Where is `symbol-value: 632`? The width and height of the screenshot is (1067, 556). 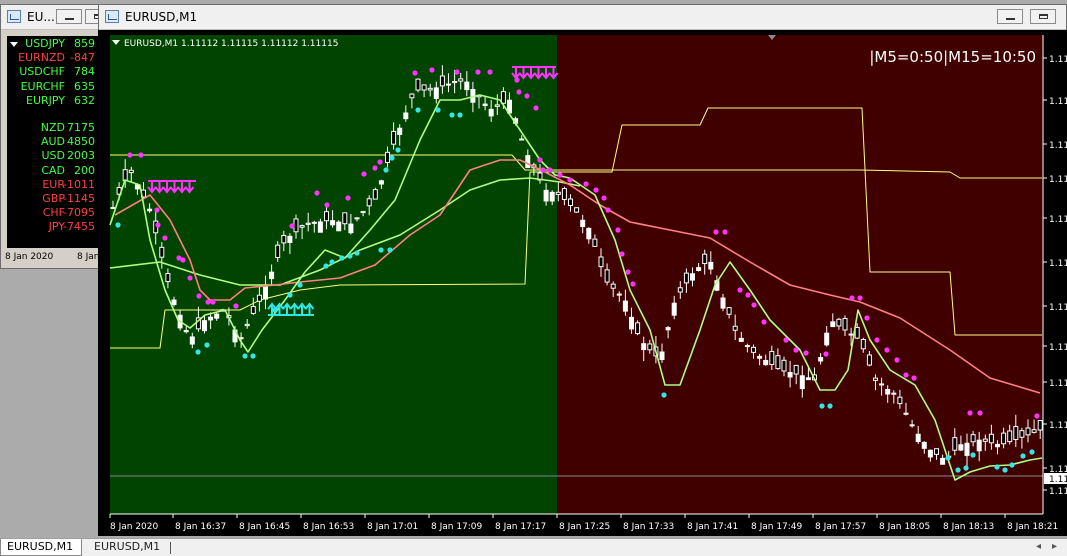 symbol-value: 632 is located at coordinates (84, 100).